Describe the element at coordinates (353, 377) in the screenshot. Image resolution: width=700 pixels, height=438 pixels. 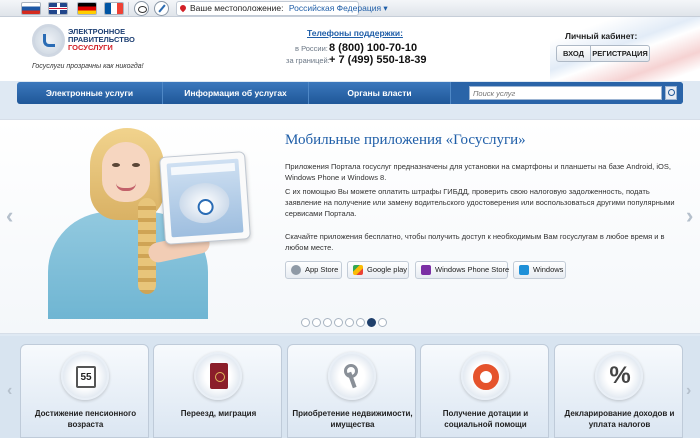
I see `keys-icon` at that location.